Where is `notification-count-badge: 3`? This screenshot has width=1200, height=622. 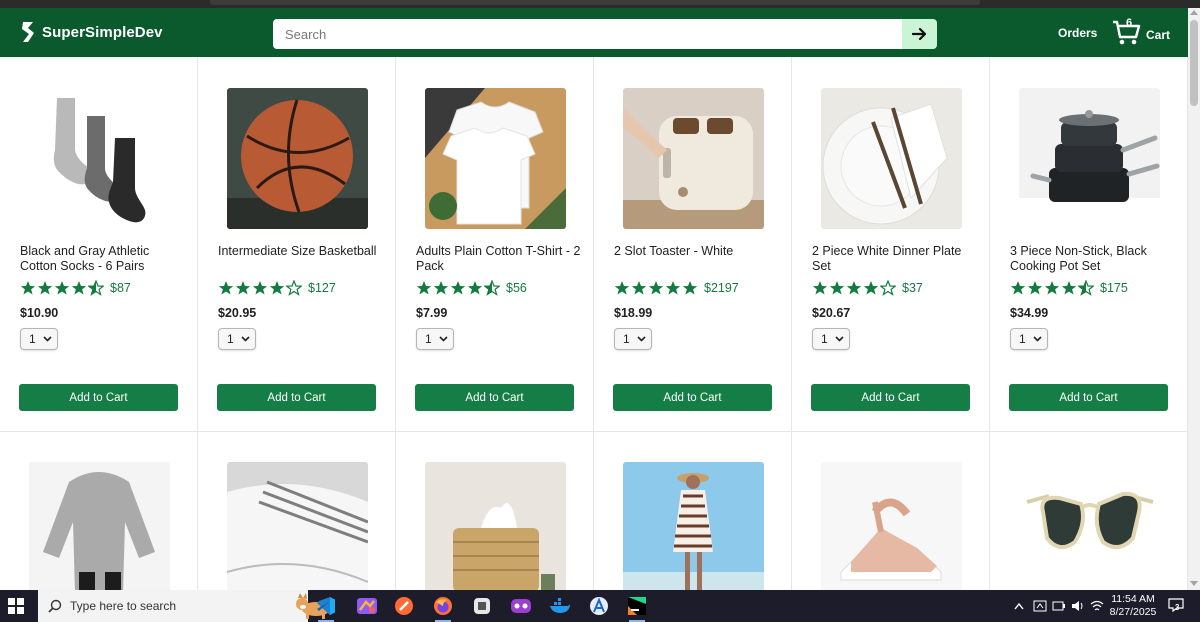
notification-count-badge: 3 is located at coordinates (1177, 607).